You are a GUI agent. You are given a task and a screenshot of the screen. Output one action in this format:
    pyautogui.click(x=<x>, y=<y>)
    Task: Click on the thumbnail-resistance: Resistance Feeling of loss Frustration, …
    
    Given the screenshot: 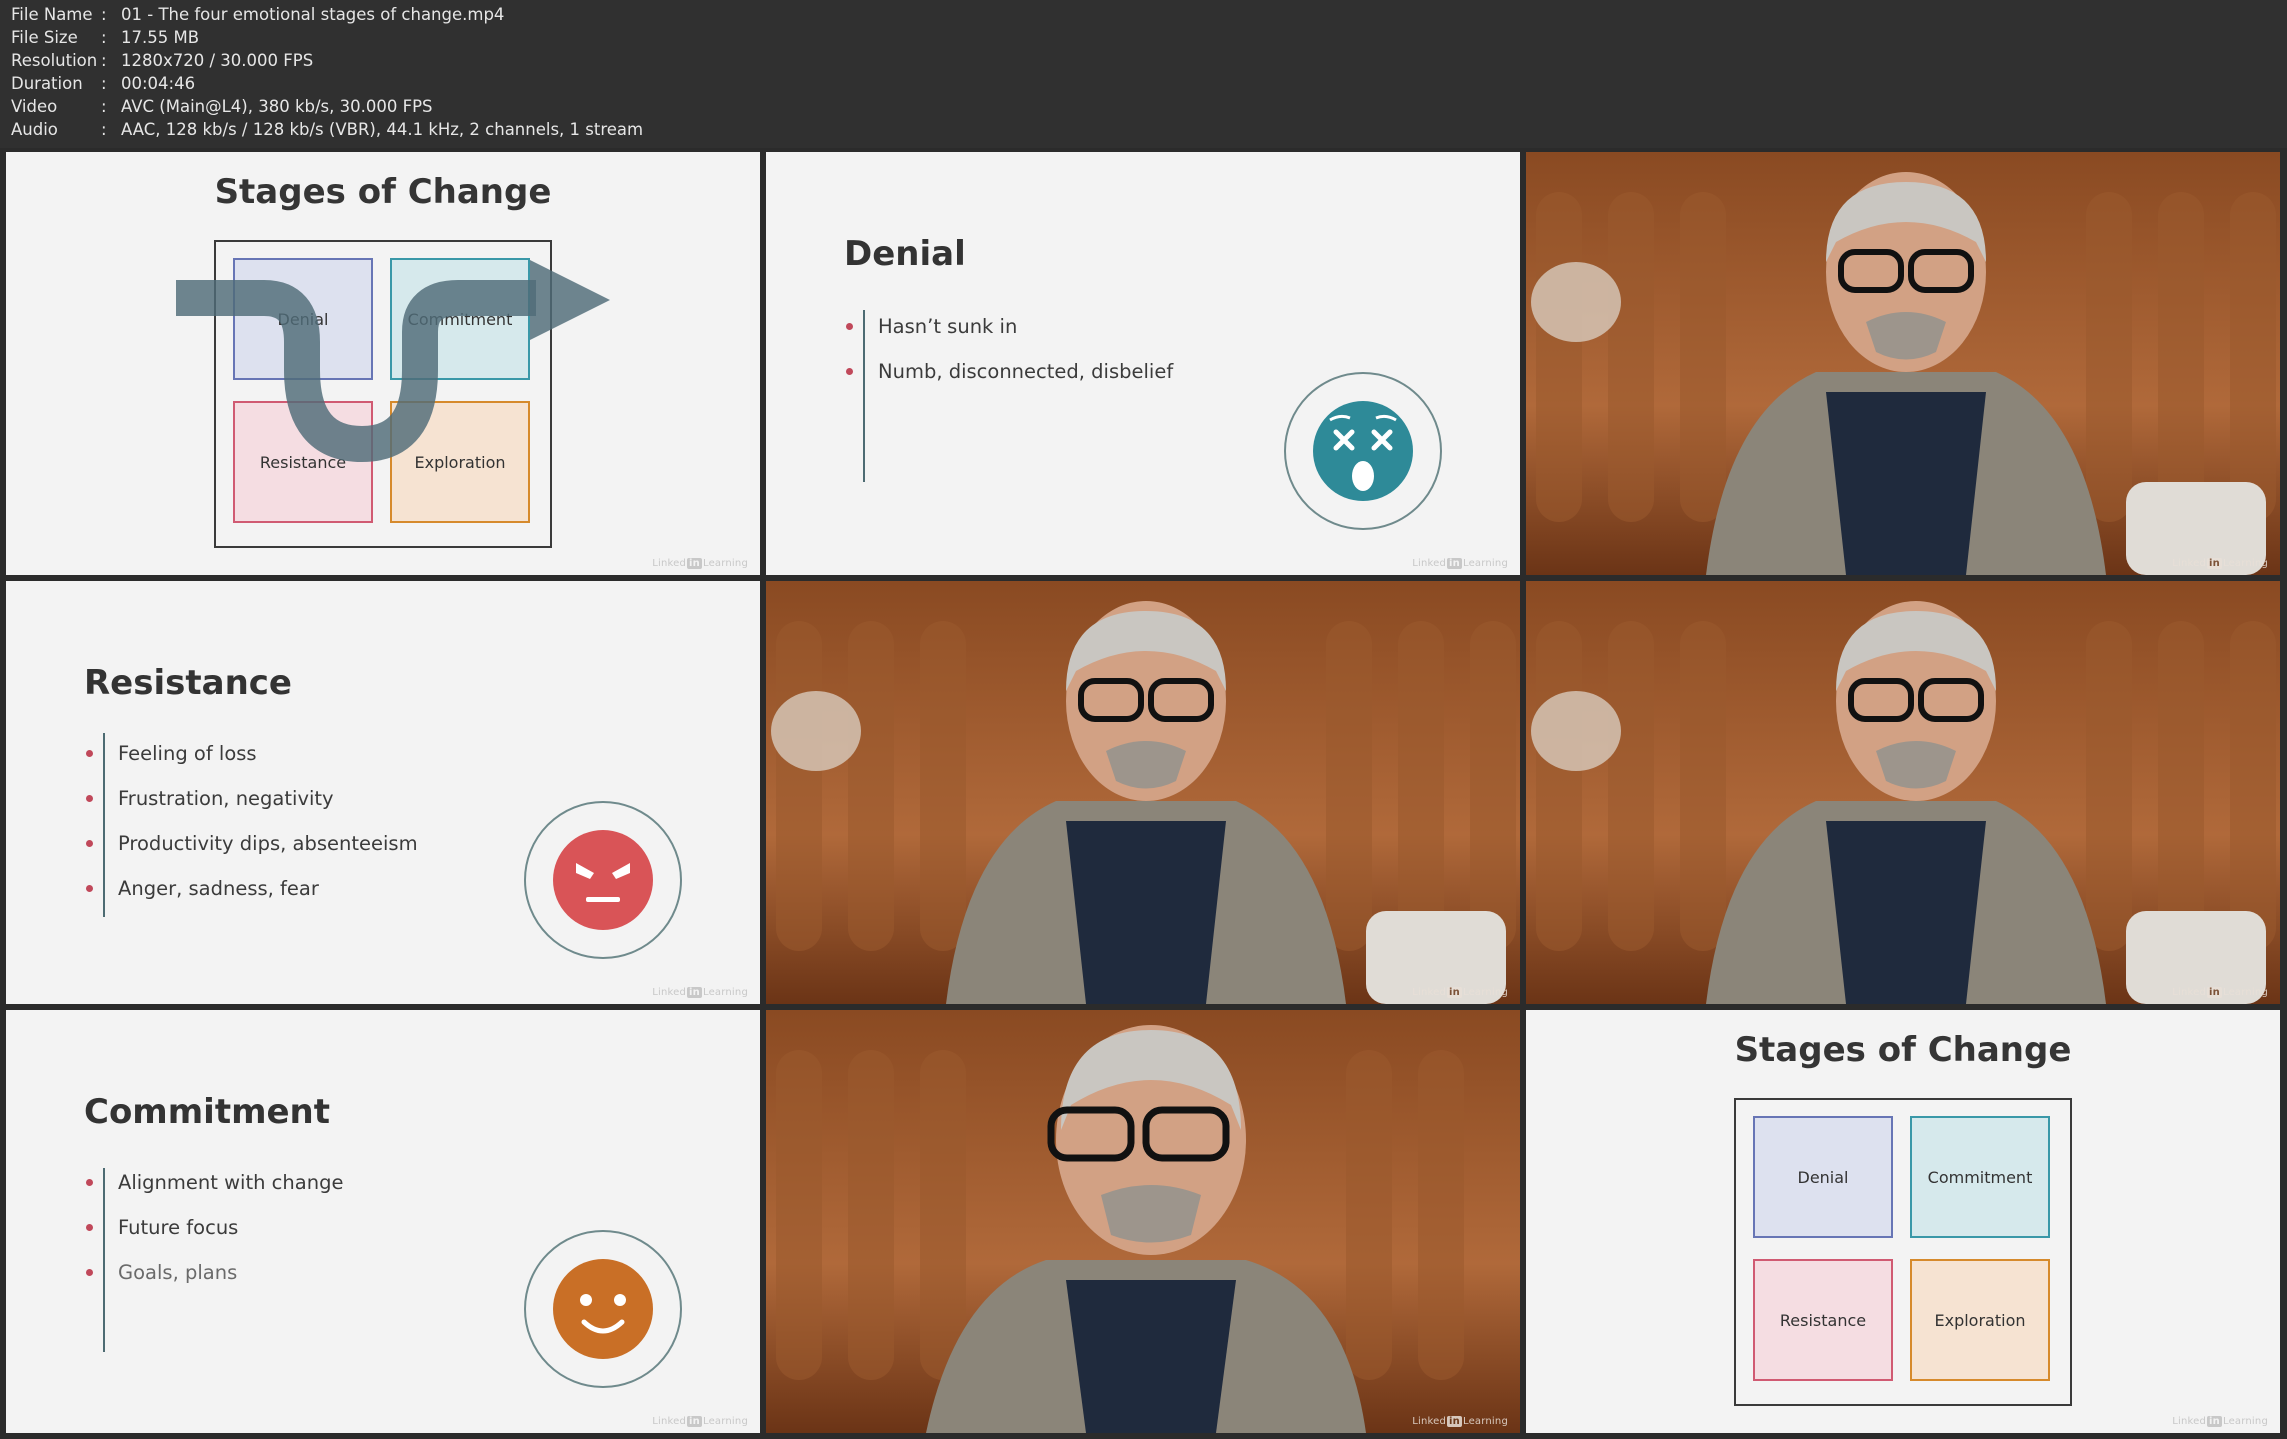 What is the action you would take?
    pyautogui.click(x=383, y=792)
    